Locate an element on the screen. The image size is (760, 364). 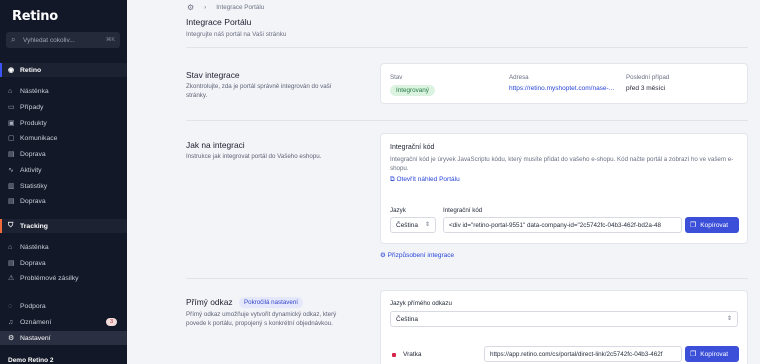
direct-link-language-select: Čeština ⇕ is located at coordinates (564, 319).